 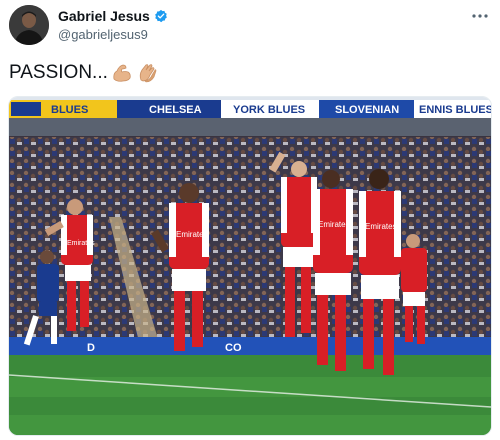 What do you see at coordinates (29, 25) in the screenshot?
I see `avatar` at bounding box center [29, 25].